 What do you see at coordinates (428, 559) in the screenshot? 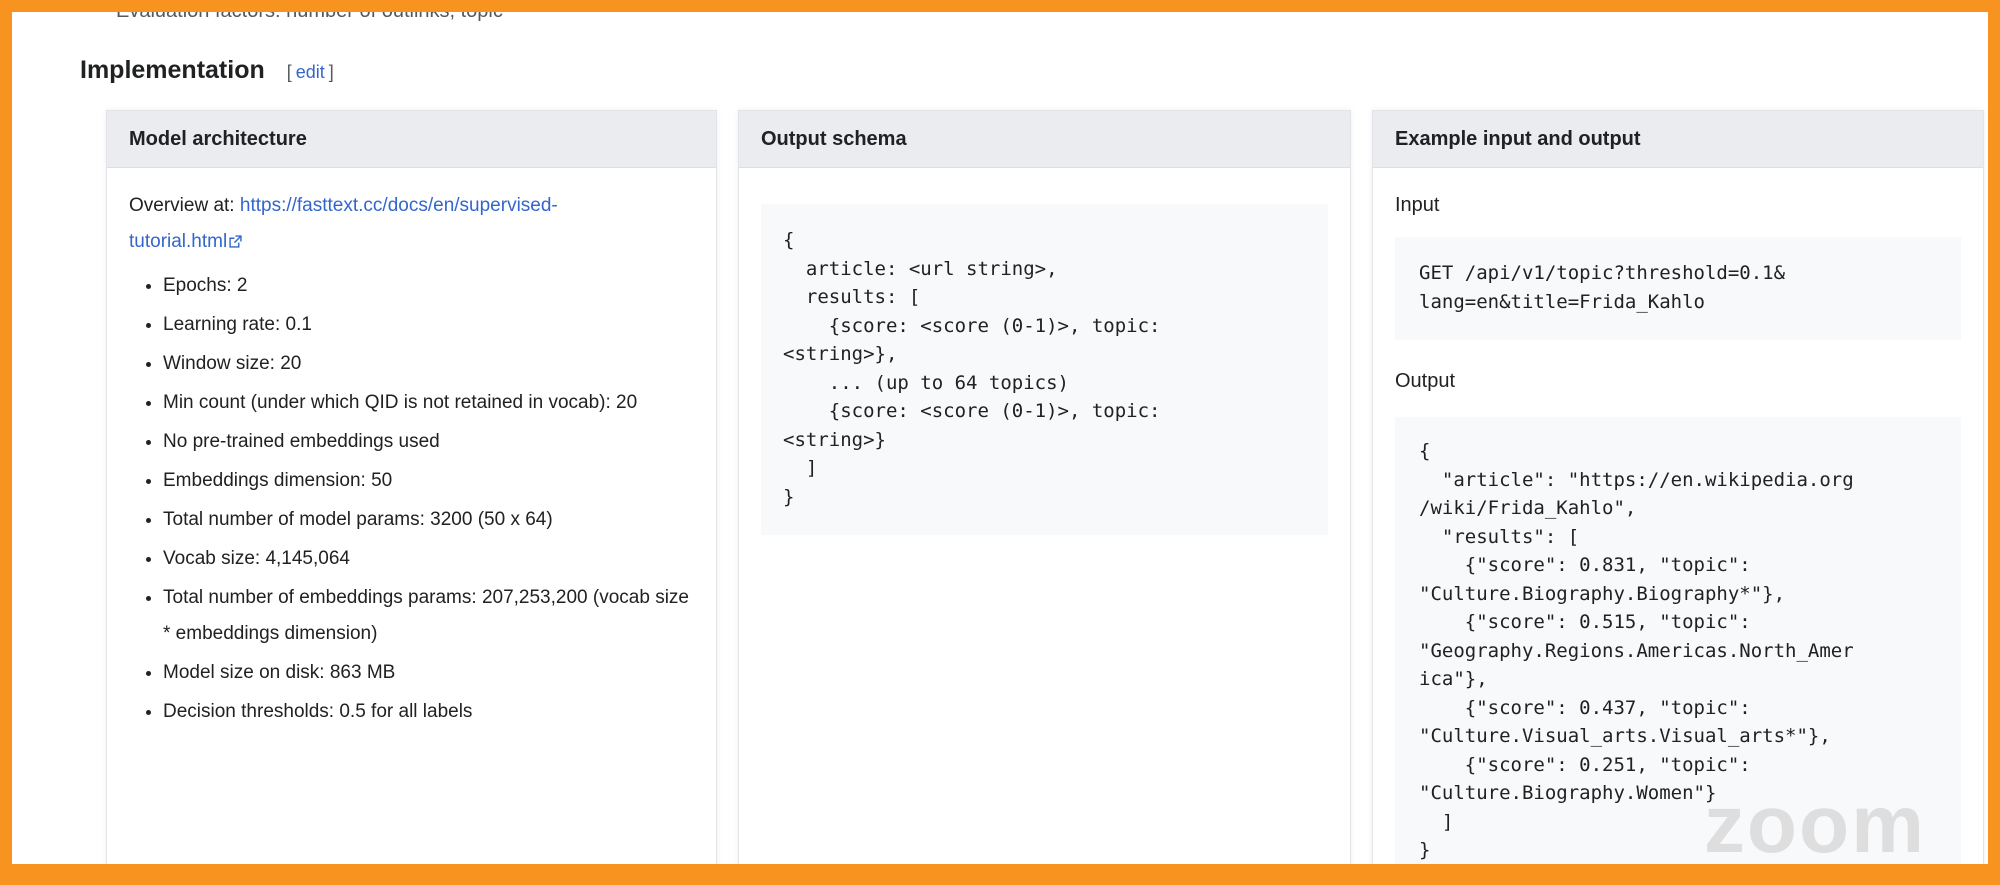
I see `list-item: Vocab size: 4,145,064` at bounding box center [428, 559].